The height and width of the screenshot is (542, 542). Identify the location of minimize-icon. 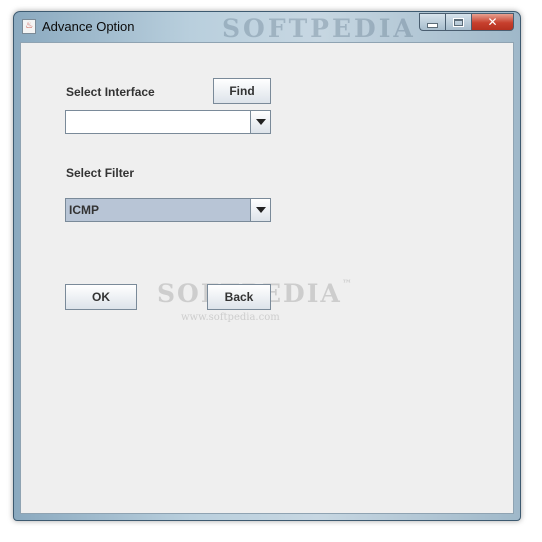
(432, 25).